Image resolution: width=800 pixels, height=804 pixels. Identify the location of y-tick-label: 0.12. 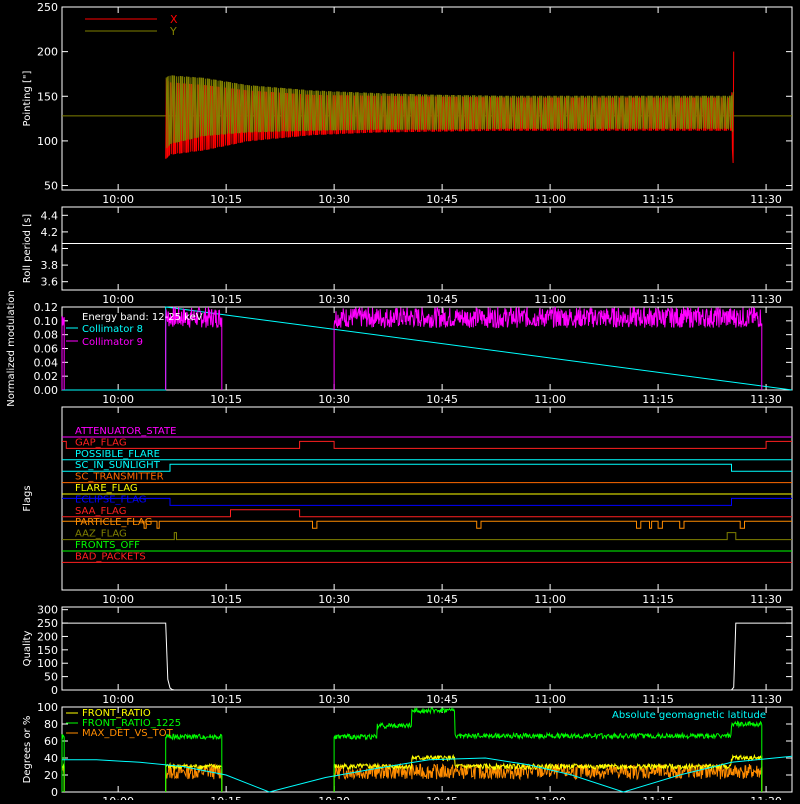
(46, 307).